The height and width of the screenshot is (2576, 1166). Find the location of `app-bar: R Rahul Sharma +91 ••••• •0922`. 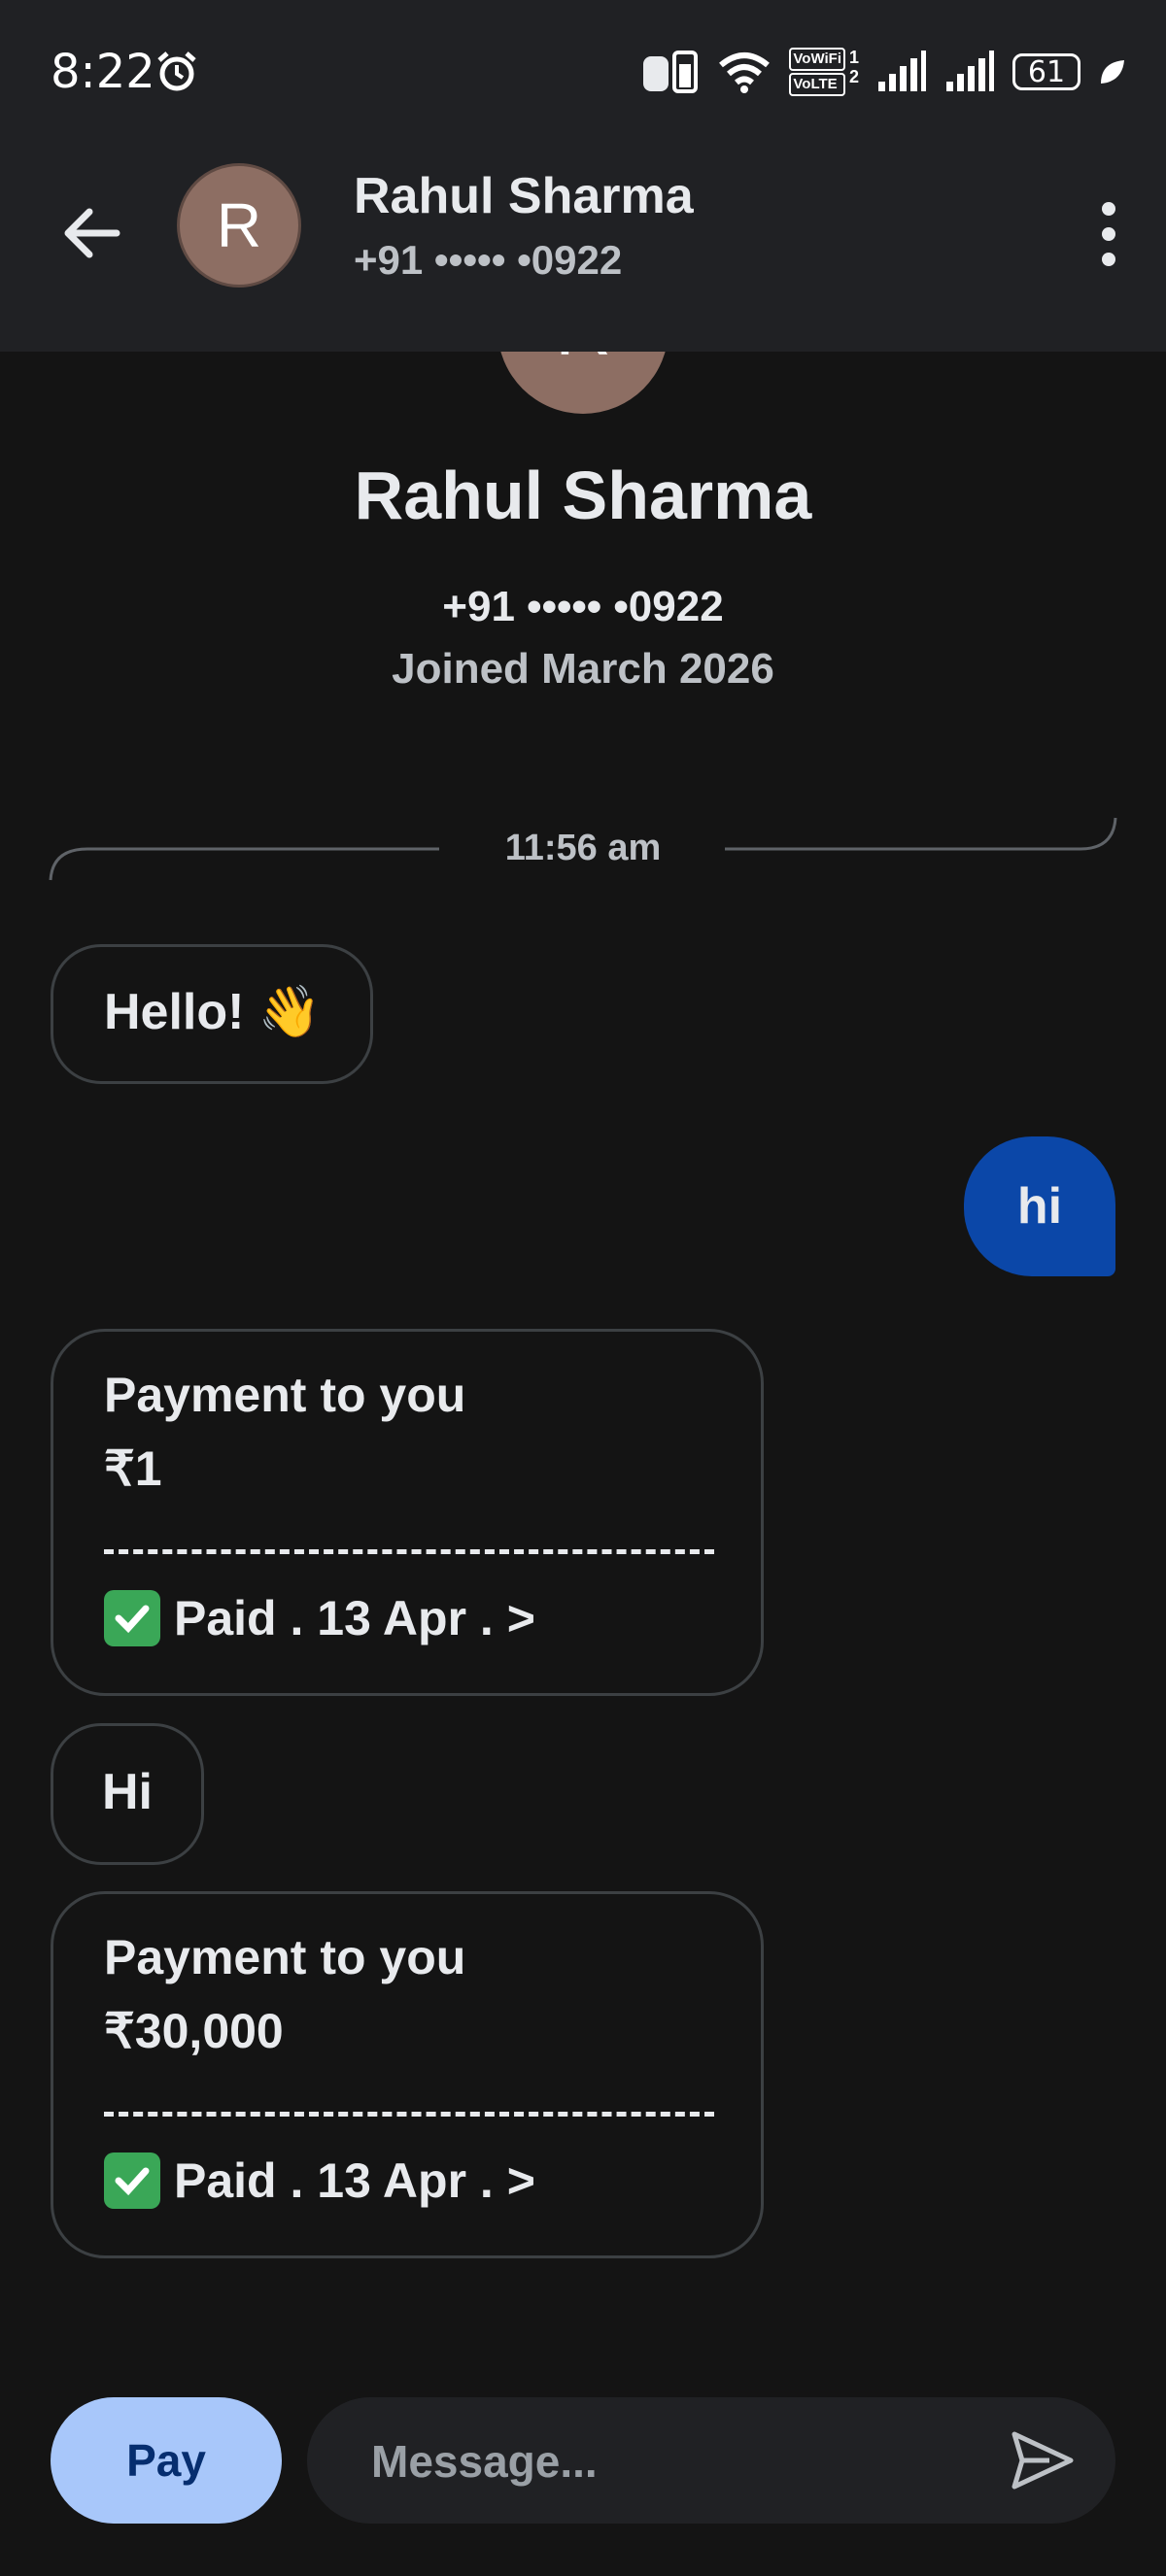

app-bar: R Rahul Sharma +91 ••••• •0922 is located at coordinates (583, 249).